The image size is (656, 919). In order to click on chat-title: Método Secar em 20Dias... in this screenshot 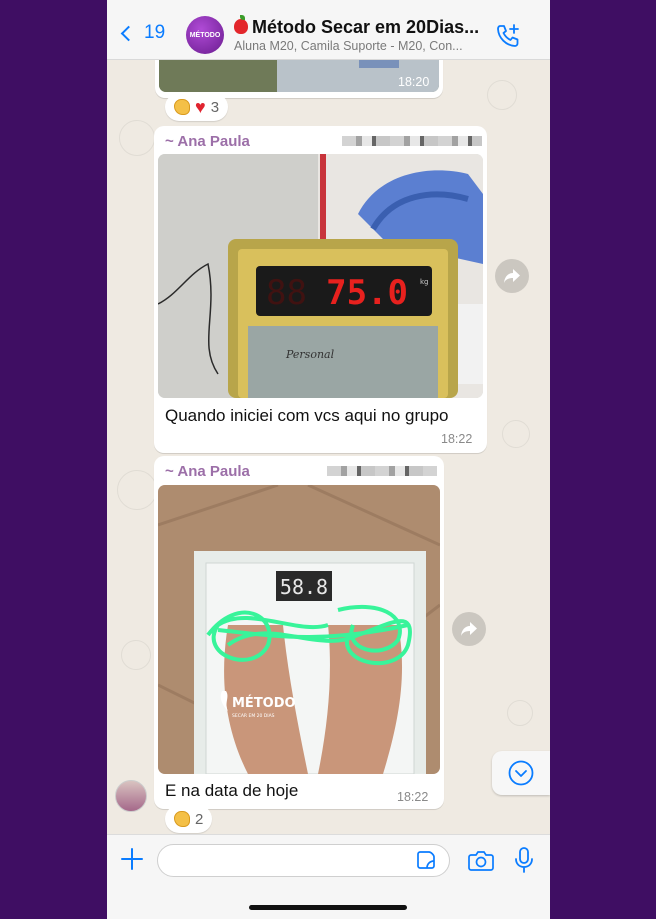, I will do `click(356, 26)`.